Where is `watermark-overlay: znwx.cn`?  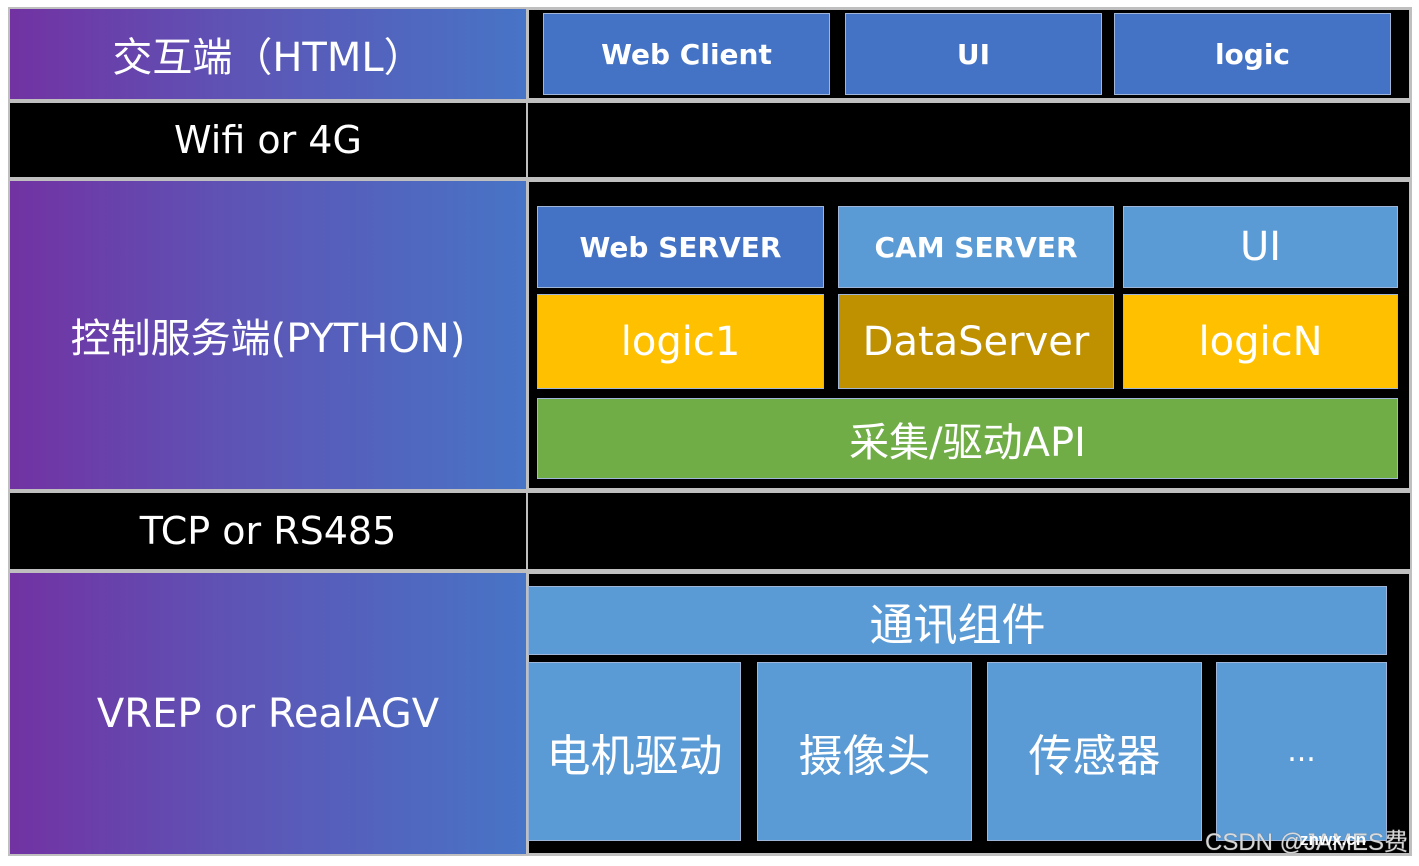 watermark-overlay: znwx.cn is located at coordinates (1333, 839).